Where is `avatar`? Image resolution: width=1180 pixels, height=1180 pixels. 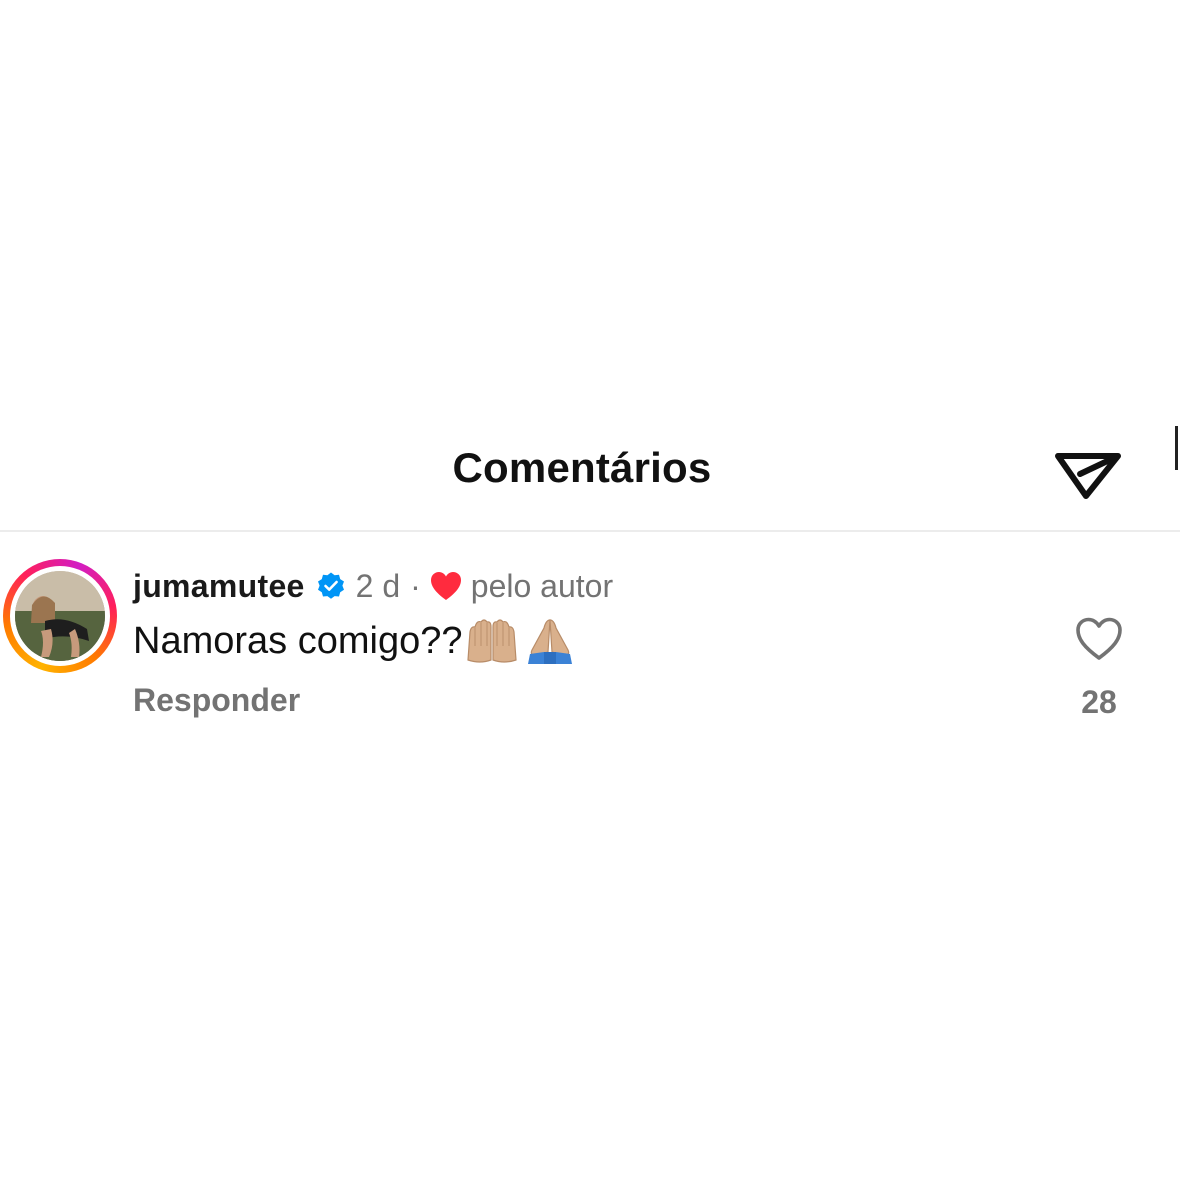
avatar is located at coordinates (60, 616).